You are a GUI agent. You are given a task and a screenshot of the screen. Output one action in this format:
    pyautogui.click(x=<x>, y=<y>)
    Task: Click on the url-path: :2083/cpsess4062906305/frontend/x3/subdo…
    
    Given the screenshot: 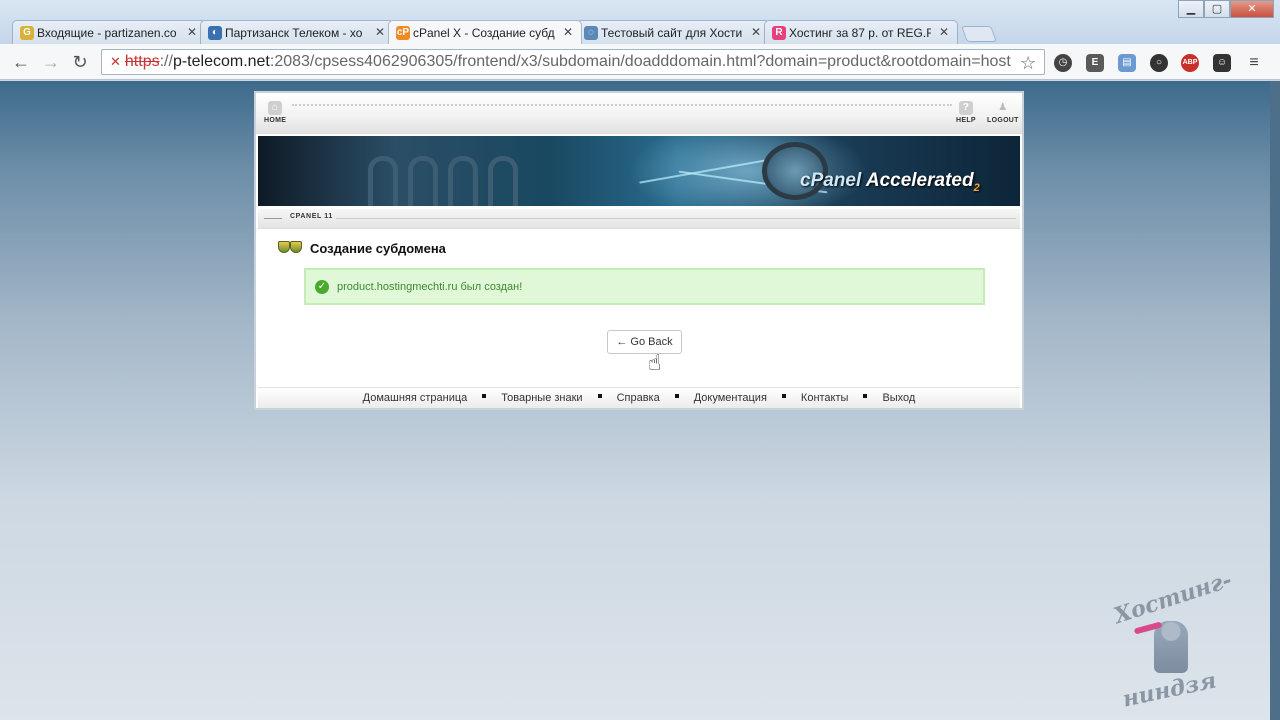 What is the action you would take?
    pyautogui.click(x=640, y=61)
    